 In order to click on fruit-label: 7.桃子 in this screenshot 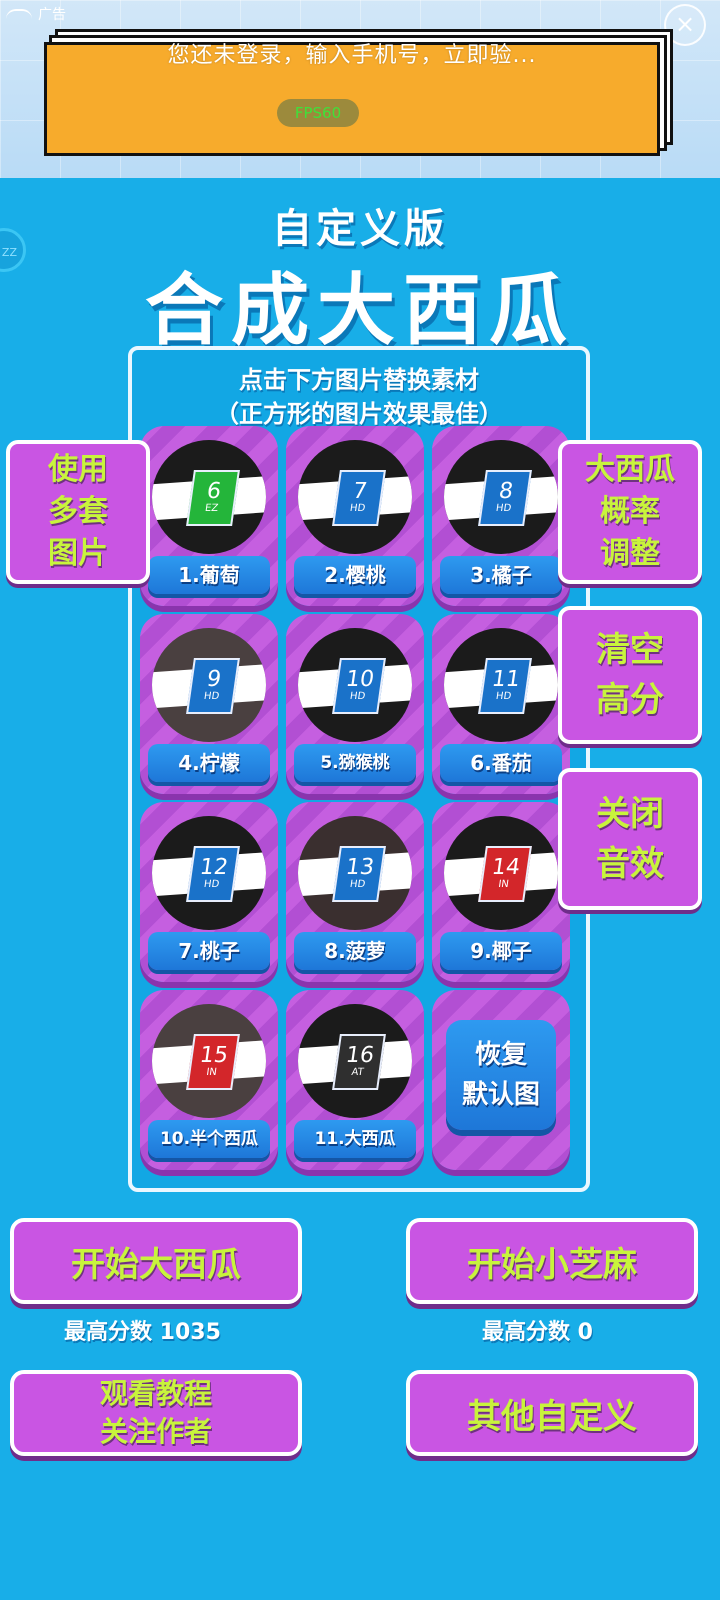, I will do `click(209, 951)`.